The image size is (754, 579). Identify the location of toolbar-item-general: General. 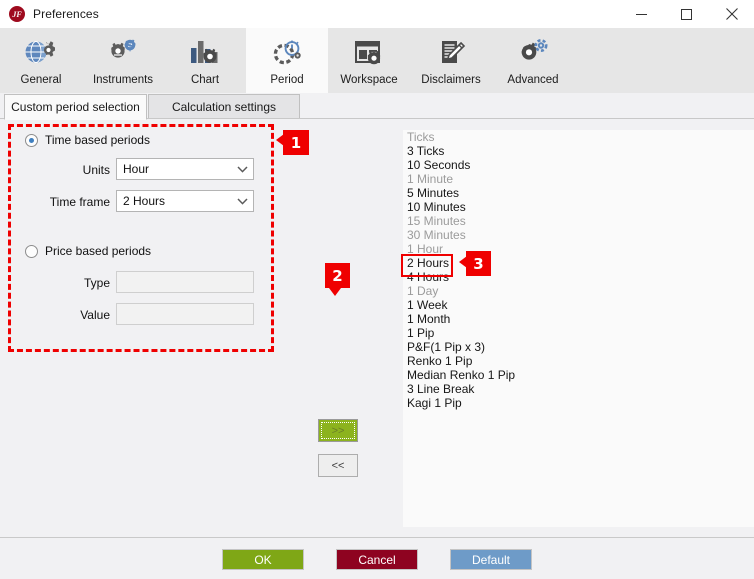
(41, 60).